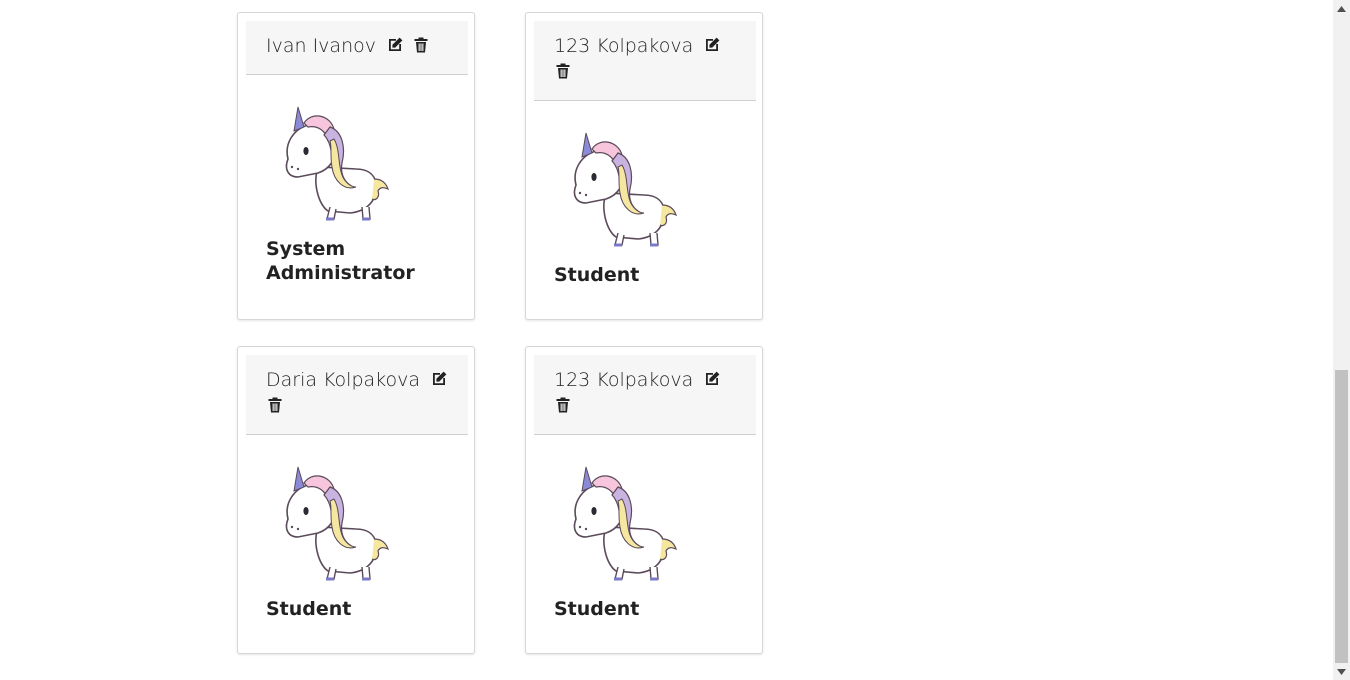  What do you see at coordinates (1341, 340) in the screenshot?
I see `vertical-scrollbar` at bounding box center [1341, 340].